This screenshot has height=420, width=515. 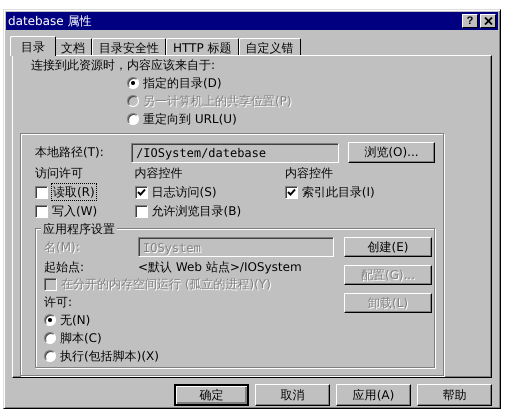 I want to click on group-heading: 访问许可, so click(x=59, y=173).